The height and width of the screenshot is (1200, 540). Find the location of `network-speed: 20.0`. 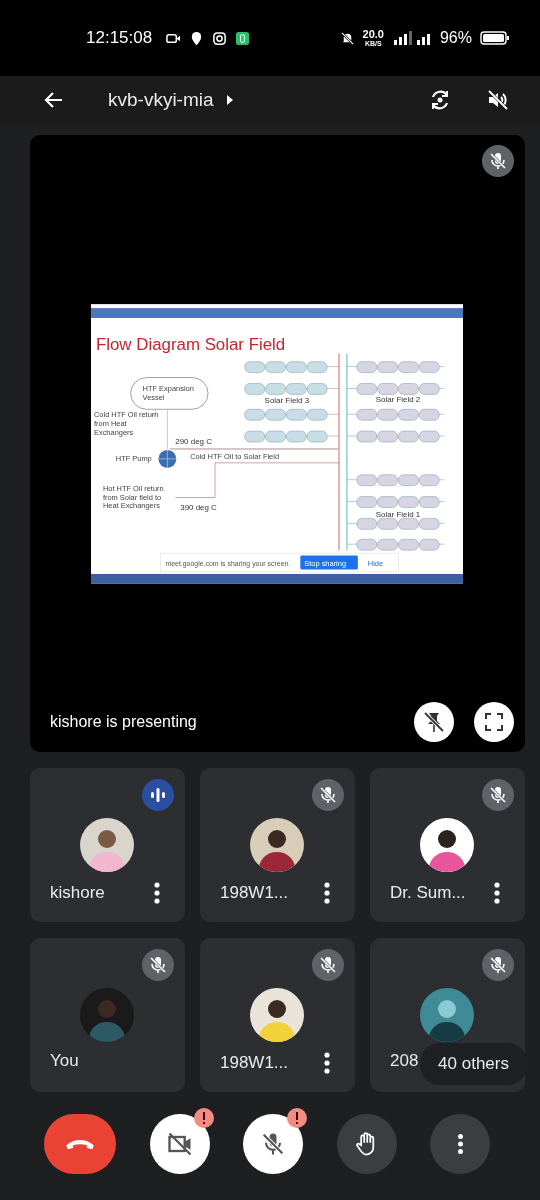

network-speed: 20.0 is located at coordinates (373, 34).